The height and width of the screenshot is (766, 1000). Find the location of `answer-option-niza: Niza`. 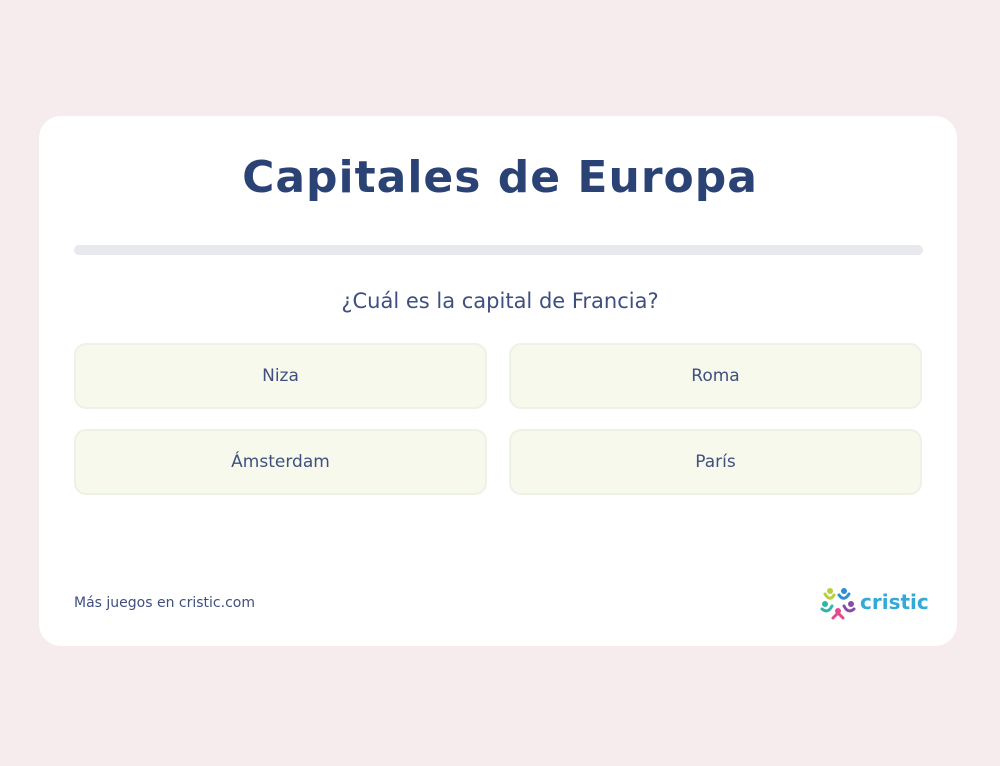

answer-option-niza: Niza is located at coordinates (280, 376).